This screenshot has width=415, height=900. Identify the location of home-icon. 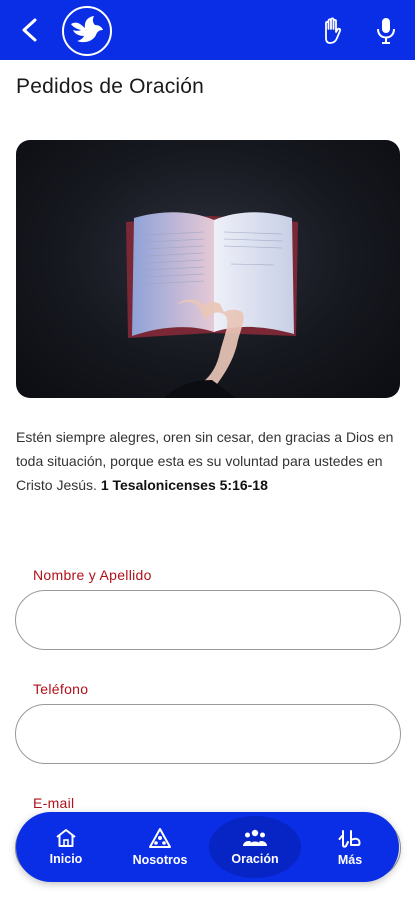
(66, 838).